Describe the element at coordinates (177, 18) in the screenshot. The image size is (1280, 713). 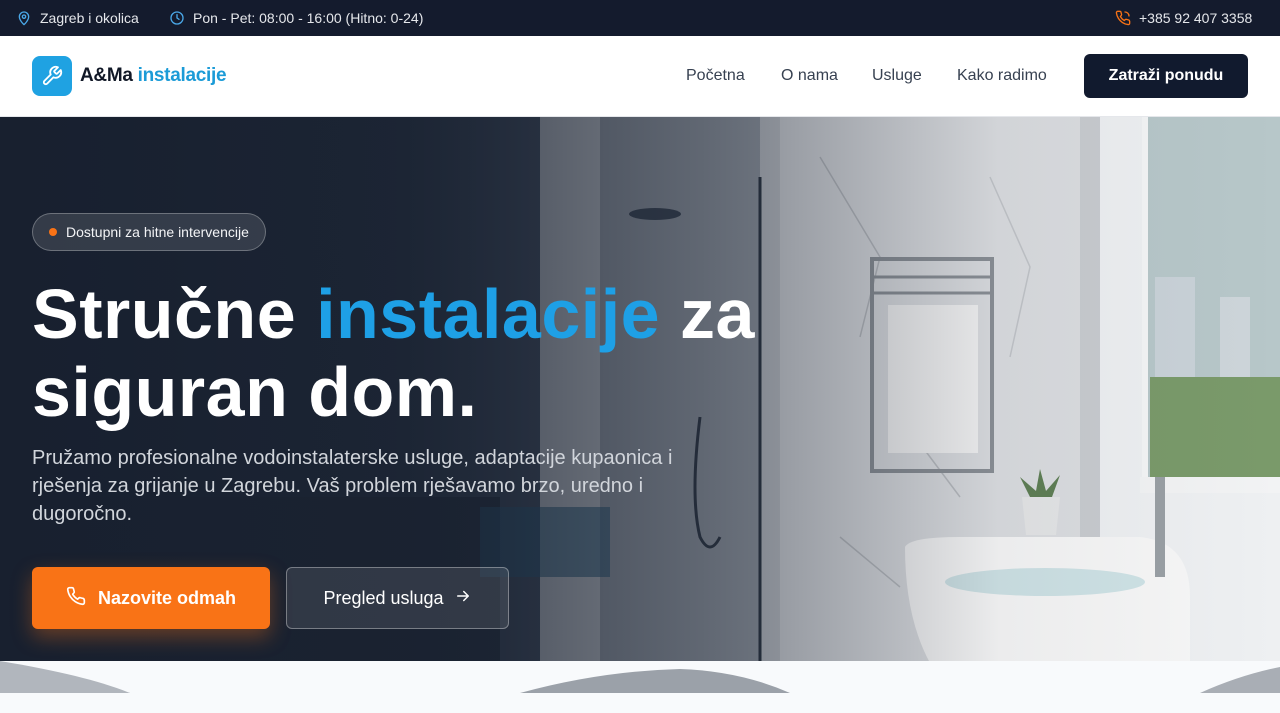
I see `clock-icon` at that location.